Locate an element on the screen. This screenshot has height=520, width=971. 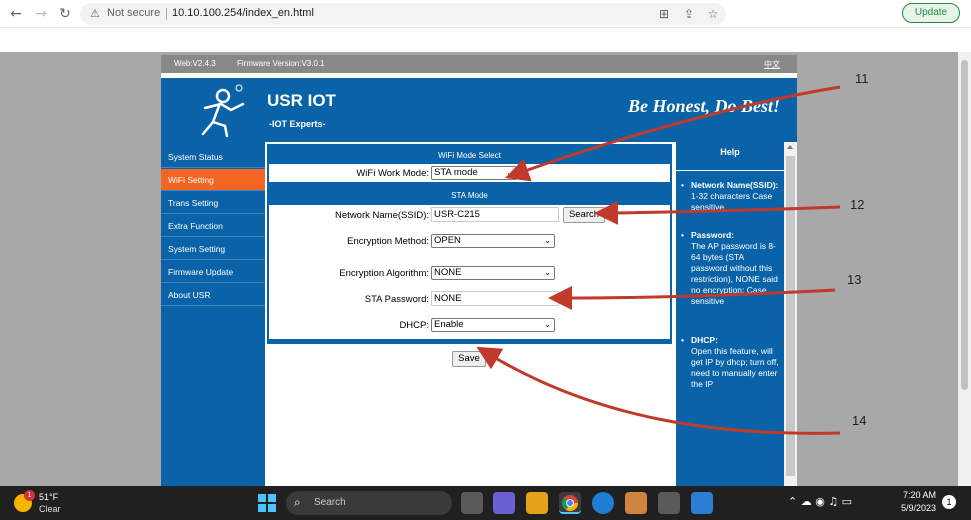
language-link: 中文 is located at coordinates (772, 64).